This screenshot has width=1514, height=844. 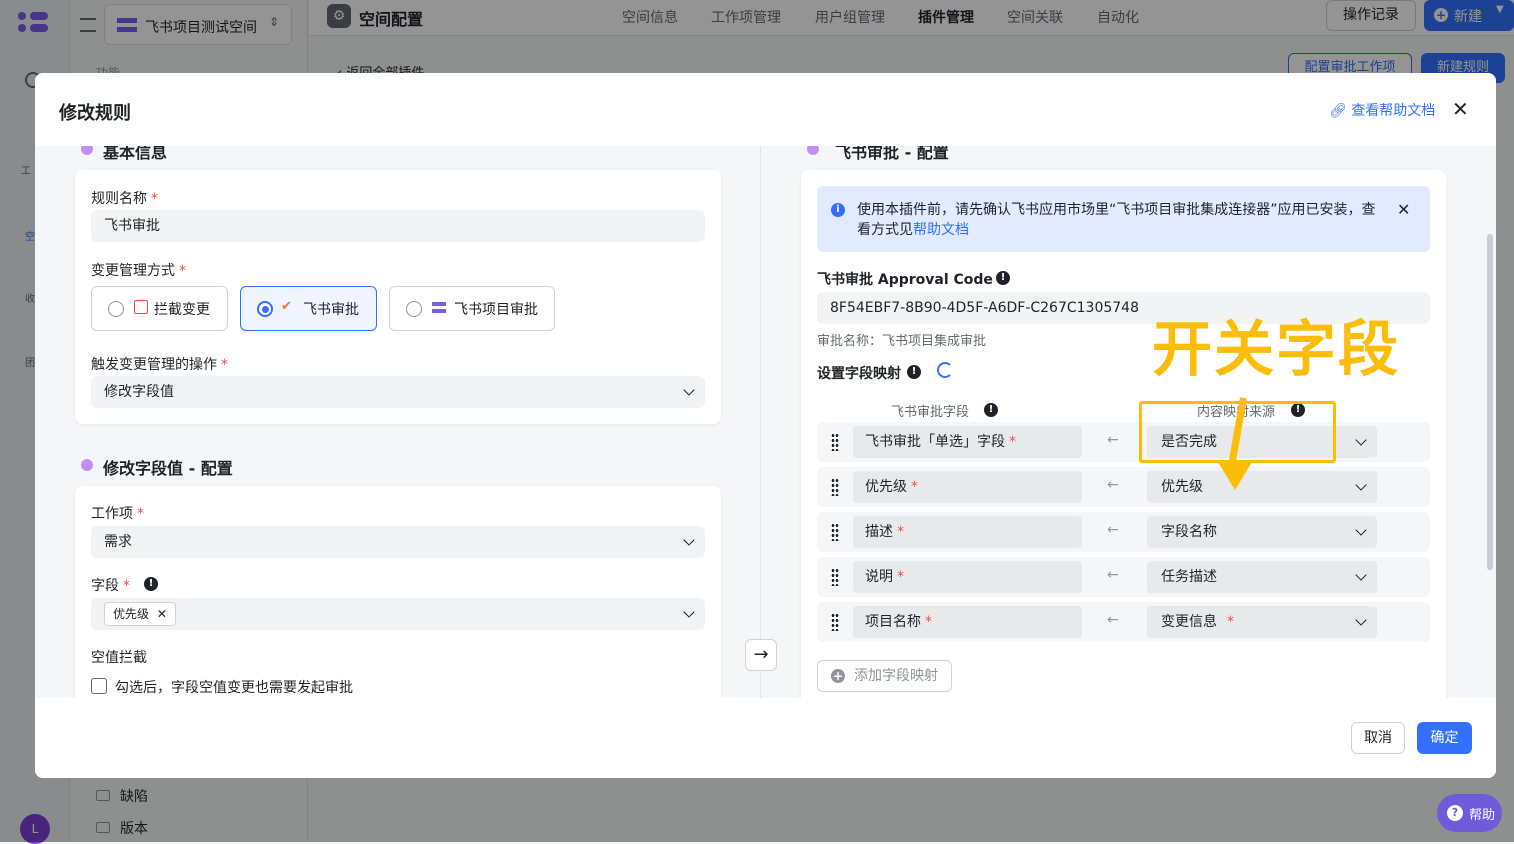 What do you see at coordinates (414, 309) in the screenshot?
I see `radio-project-approval` at bounding box center [414, 309].